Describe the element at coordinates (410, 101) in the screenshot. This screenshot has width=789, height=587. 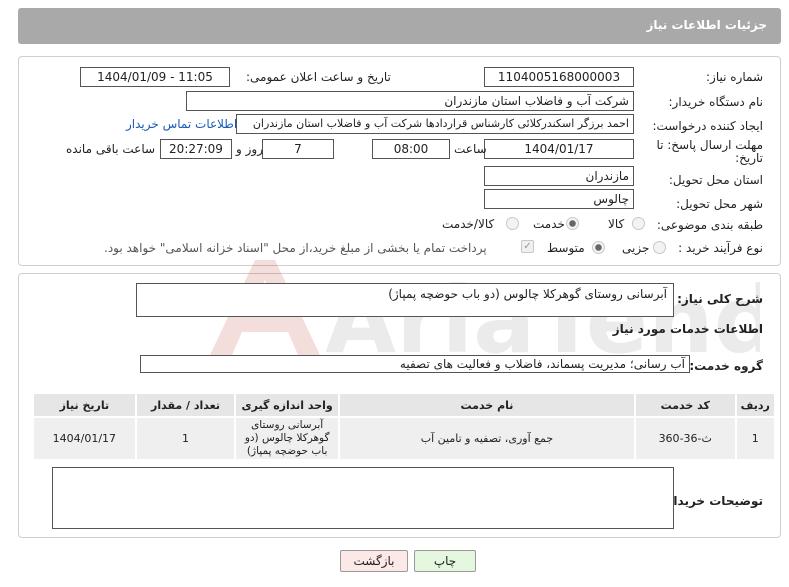
I see `buyer-field: شرکت آب و فاضلاب استان مازندران` at that location.